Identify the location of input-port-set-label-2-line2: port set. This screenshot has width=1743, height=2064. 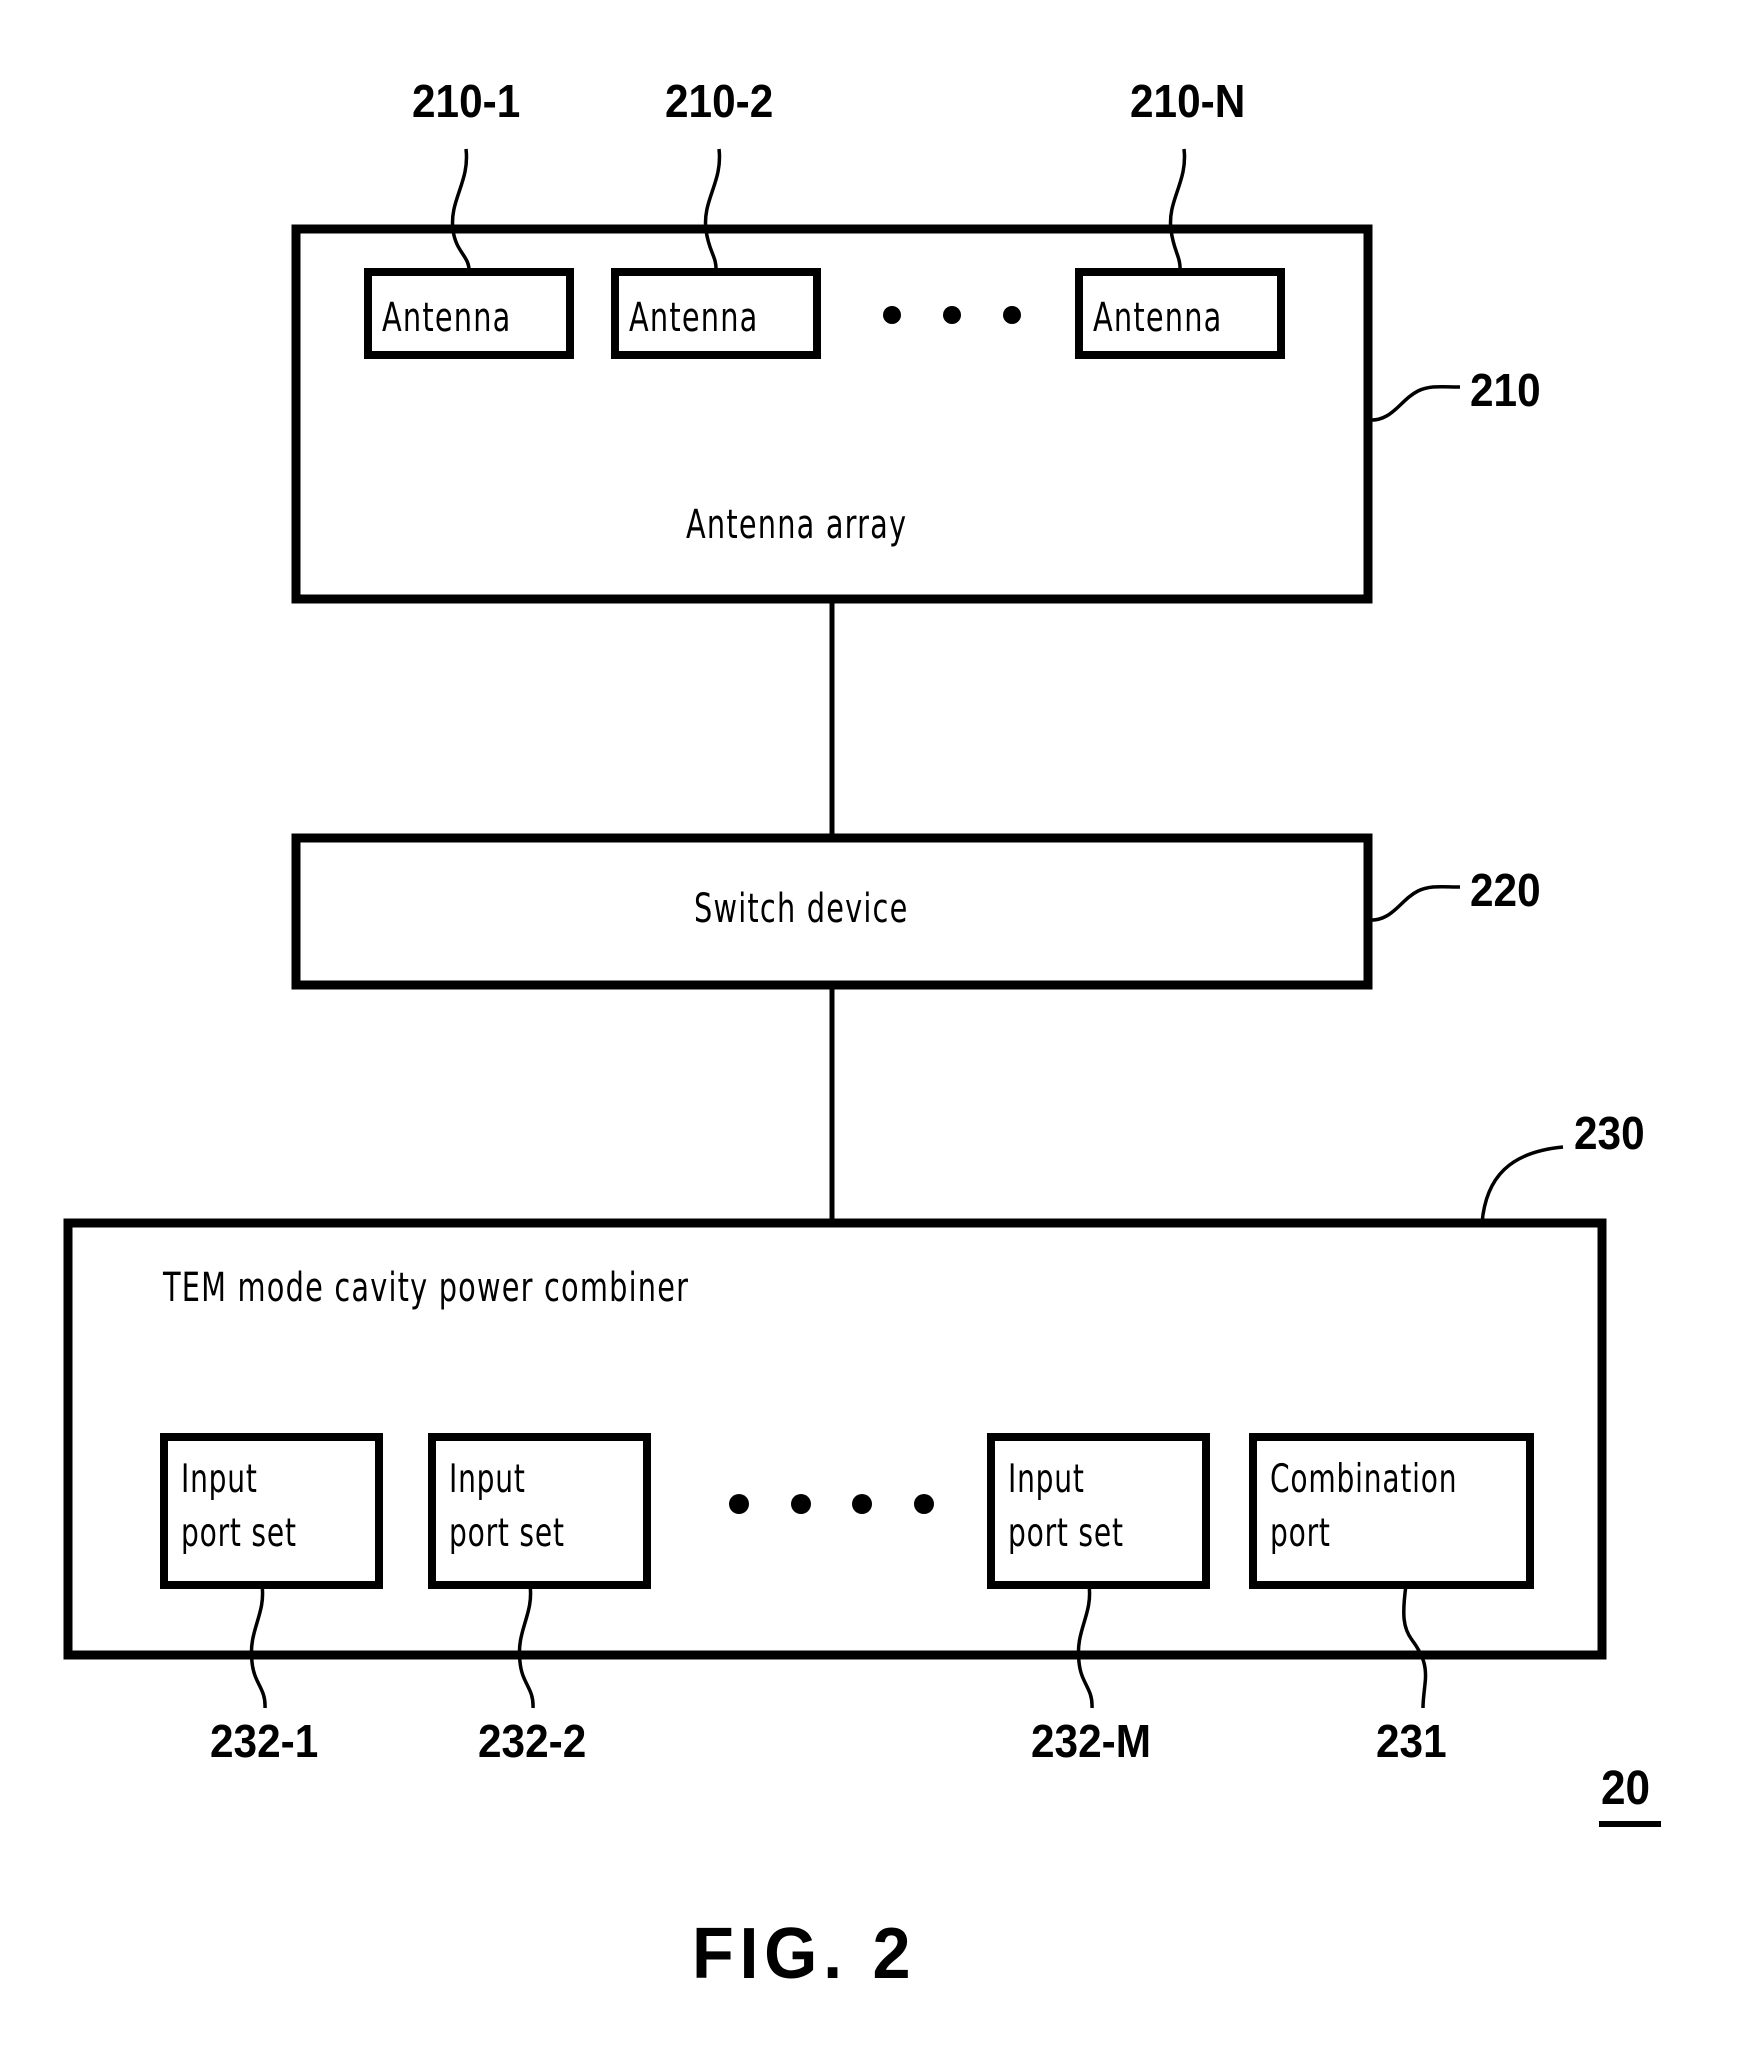
(507, 1533).